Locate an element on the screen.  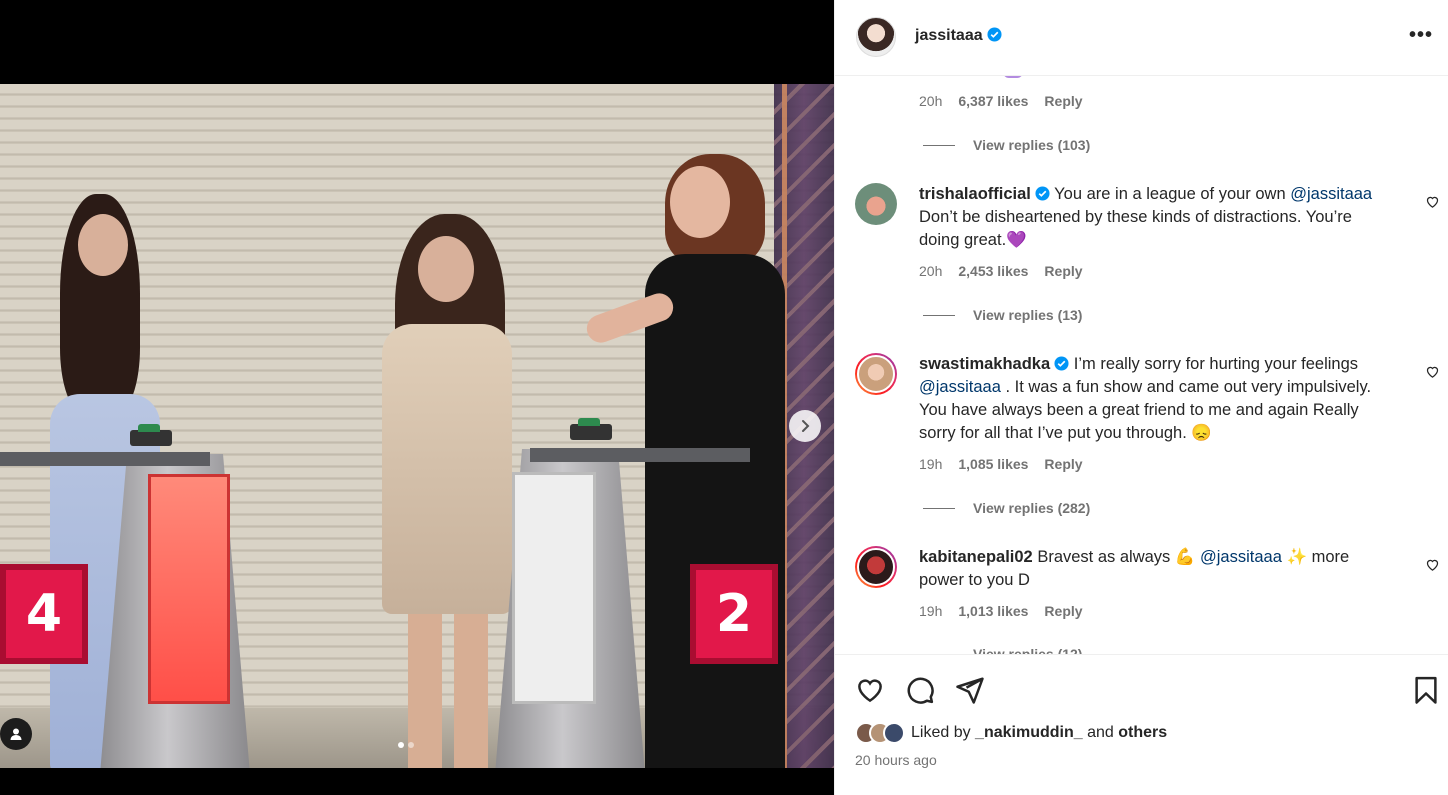
share-icon is located at coordinates (970, 690).